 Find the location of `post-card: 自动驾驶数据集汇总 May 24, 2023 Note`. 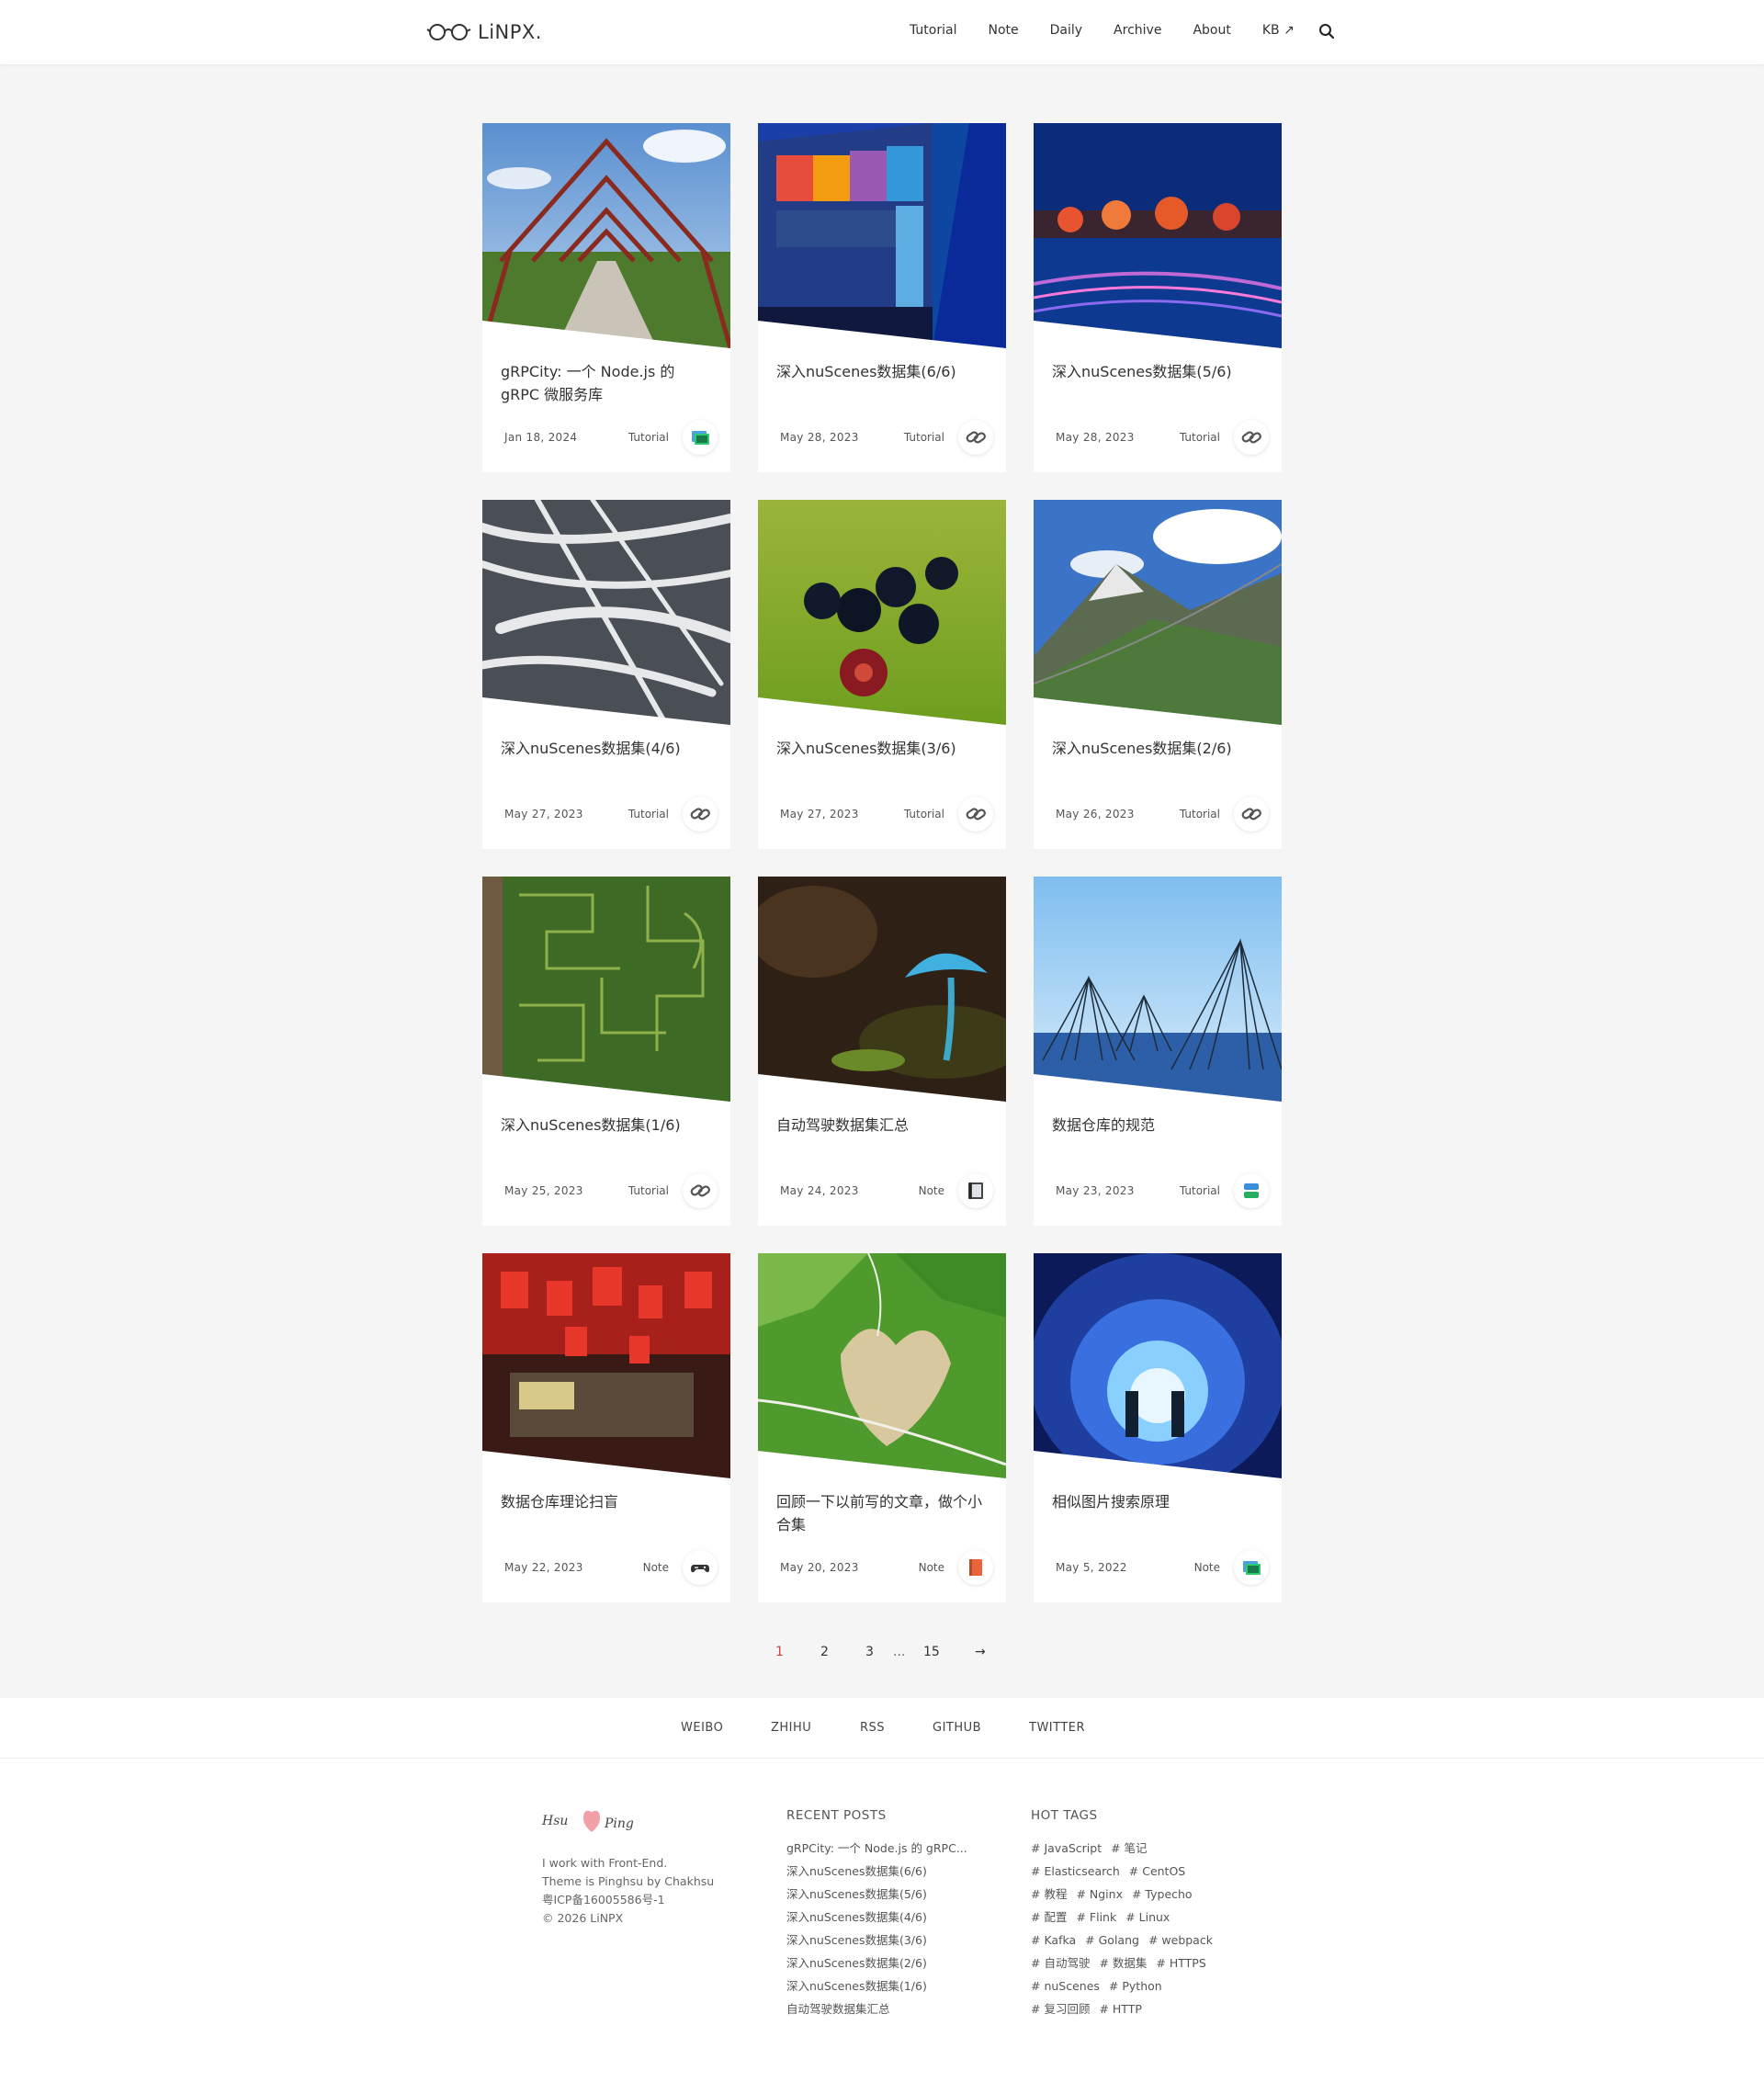

post-card: 自动驾驶数据集汇总 May 24, 2023 Note is located at coordinates (882, 1051).